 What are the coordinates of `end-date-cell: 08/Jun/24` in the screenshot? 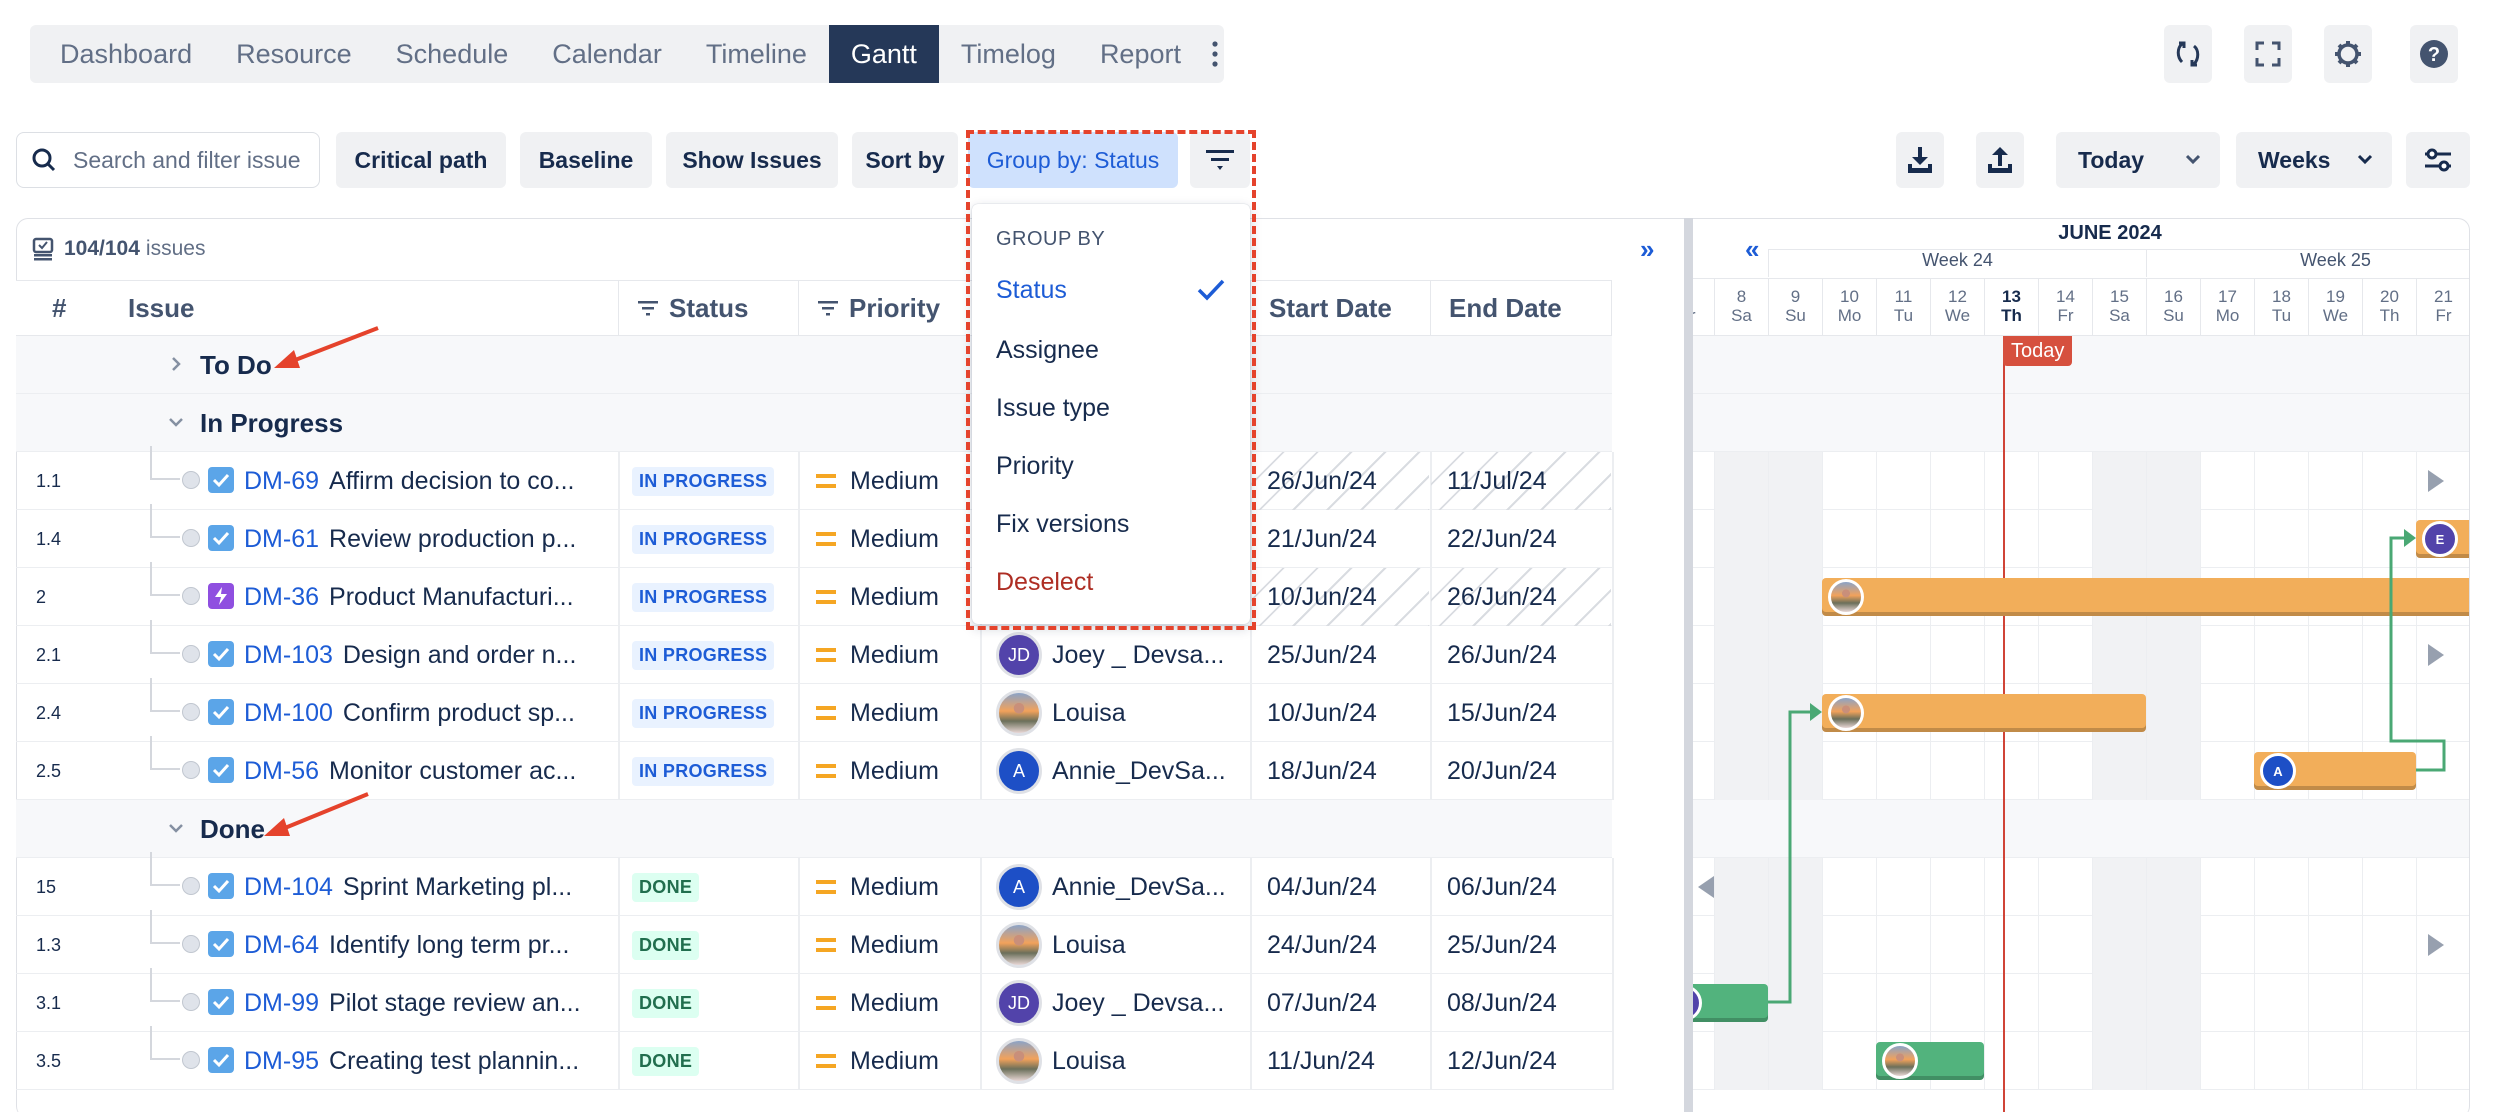 It's located at (1521, 1003).